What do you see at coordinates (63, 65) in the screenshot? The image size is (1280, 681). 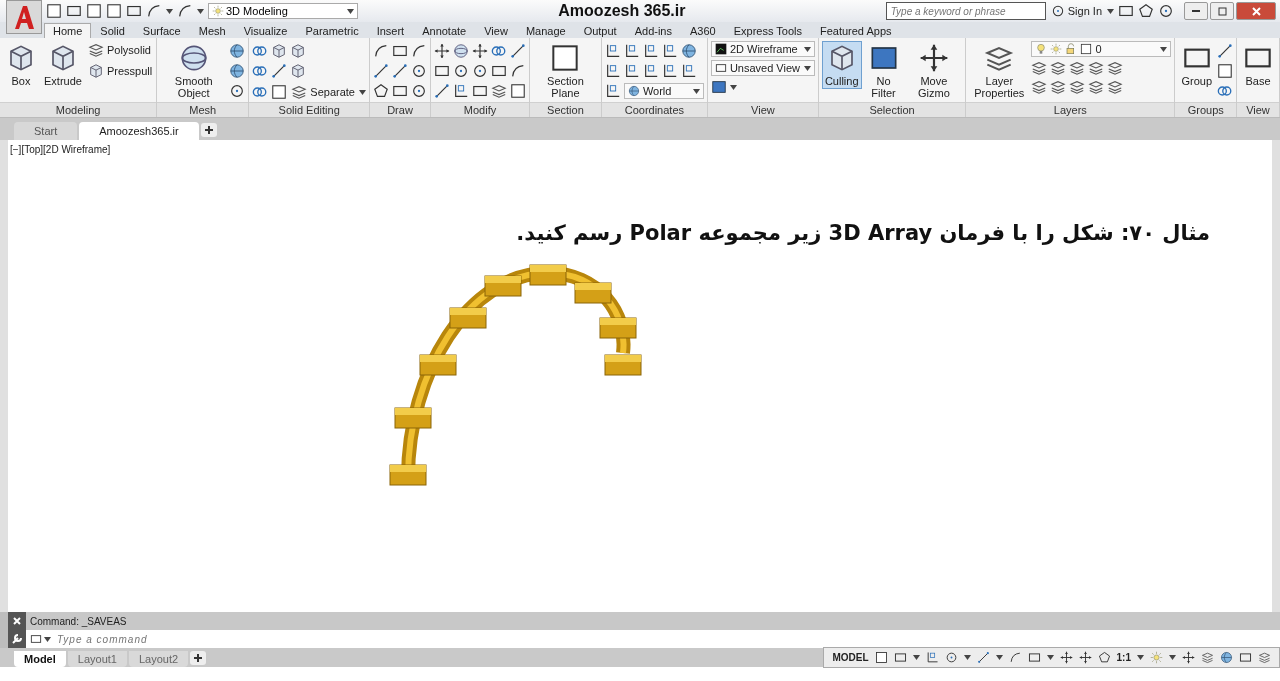 I see `ribbon-button: Extrude` at bounding box center [63, 65].